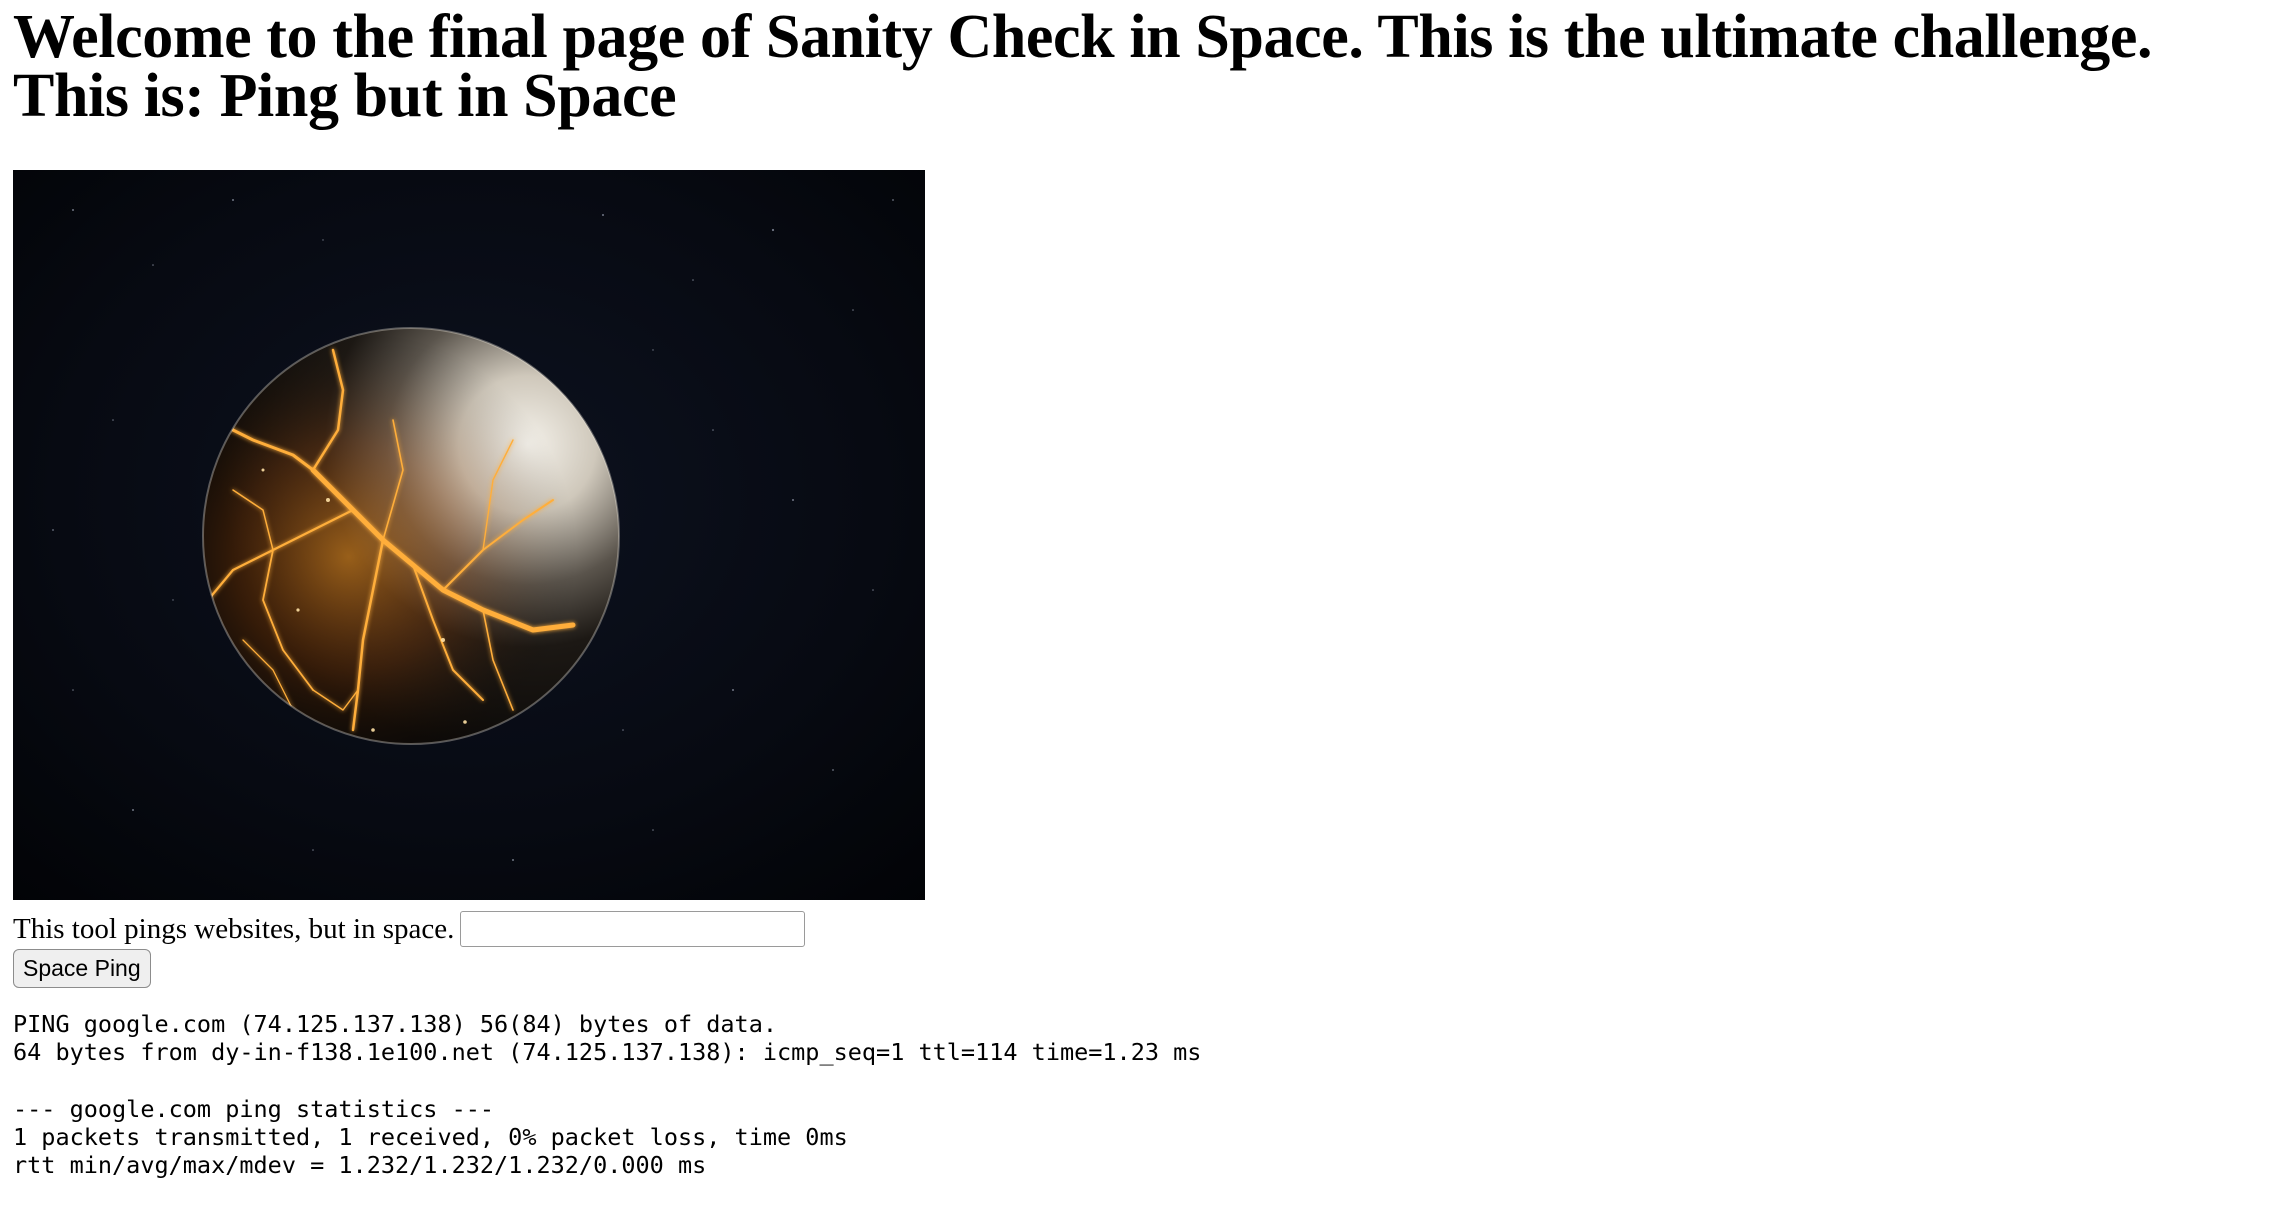 The width and height of the screenshot is (2274, 1212). I want to click on url-input, so click(633, 929).